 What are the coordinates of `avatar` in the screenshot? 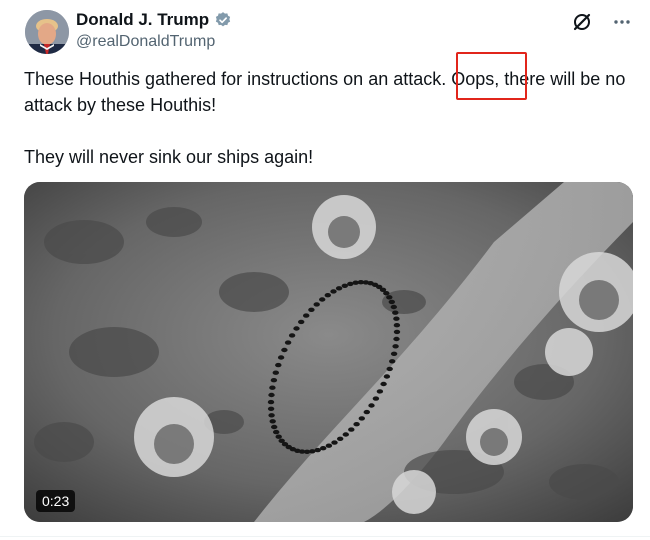 It's located at (47, 32).